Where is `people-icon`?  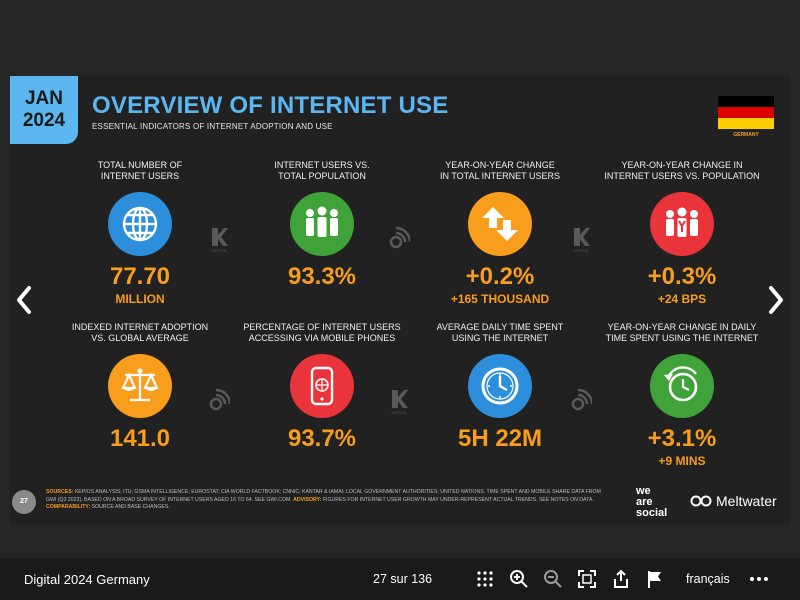 people-icon is located at coordinates (322, 224).